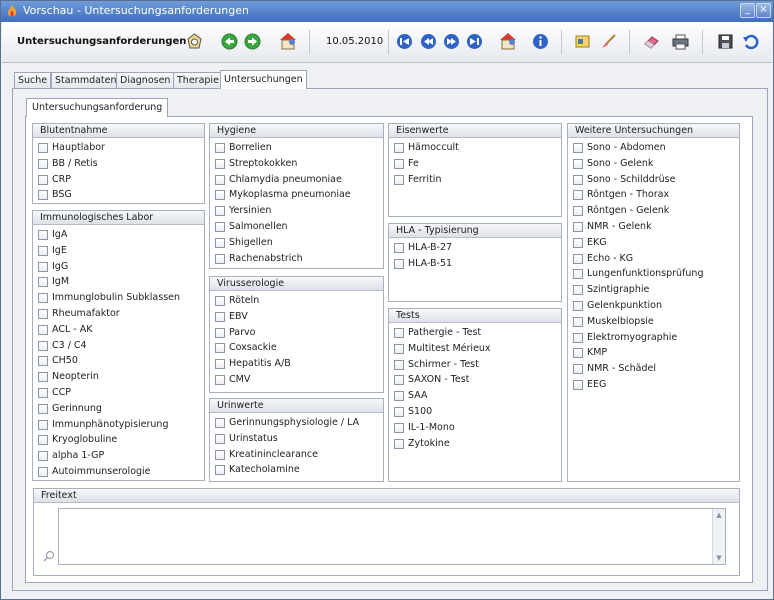 Image resolution: width=774 pixels, height=600 pixels. I want to click on scroll-down-icon: ▼, so click(719, 558).